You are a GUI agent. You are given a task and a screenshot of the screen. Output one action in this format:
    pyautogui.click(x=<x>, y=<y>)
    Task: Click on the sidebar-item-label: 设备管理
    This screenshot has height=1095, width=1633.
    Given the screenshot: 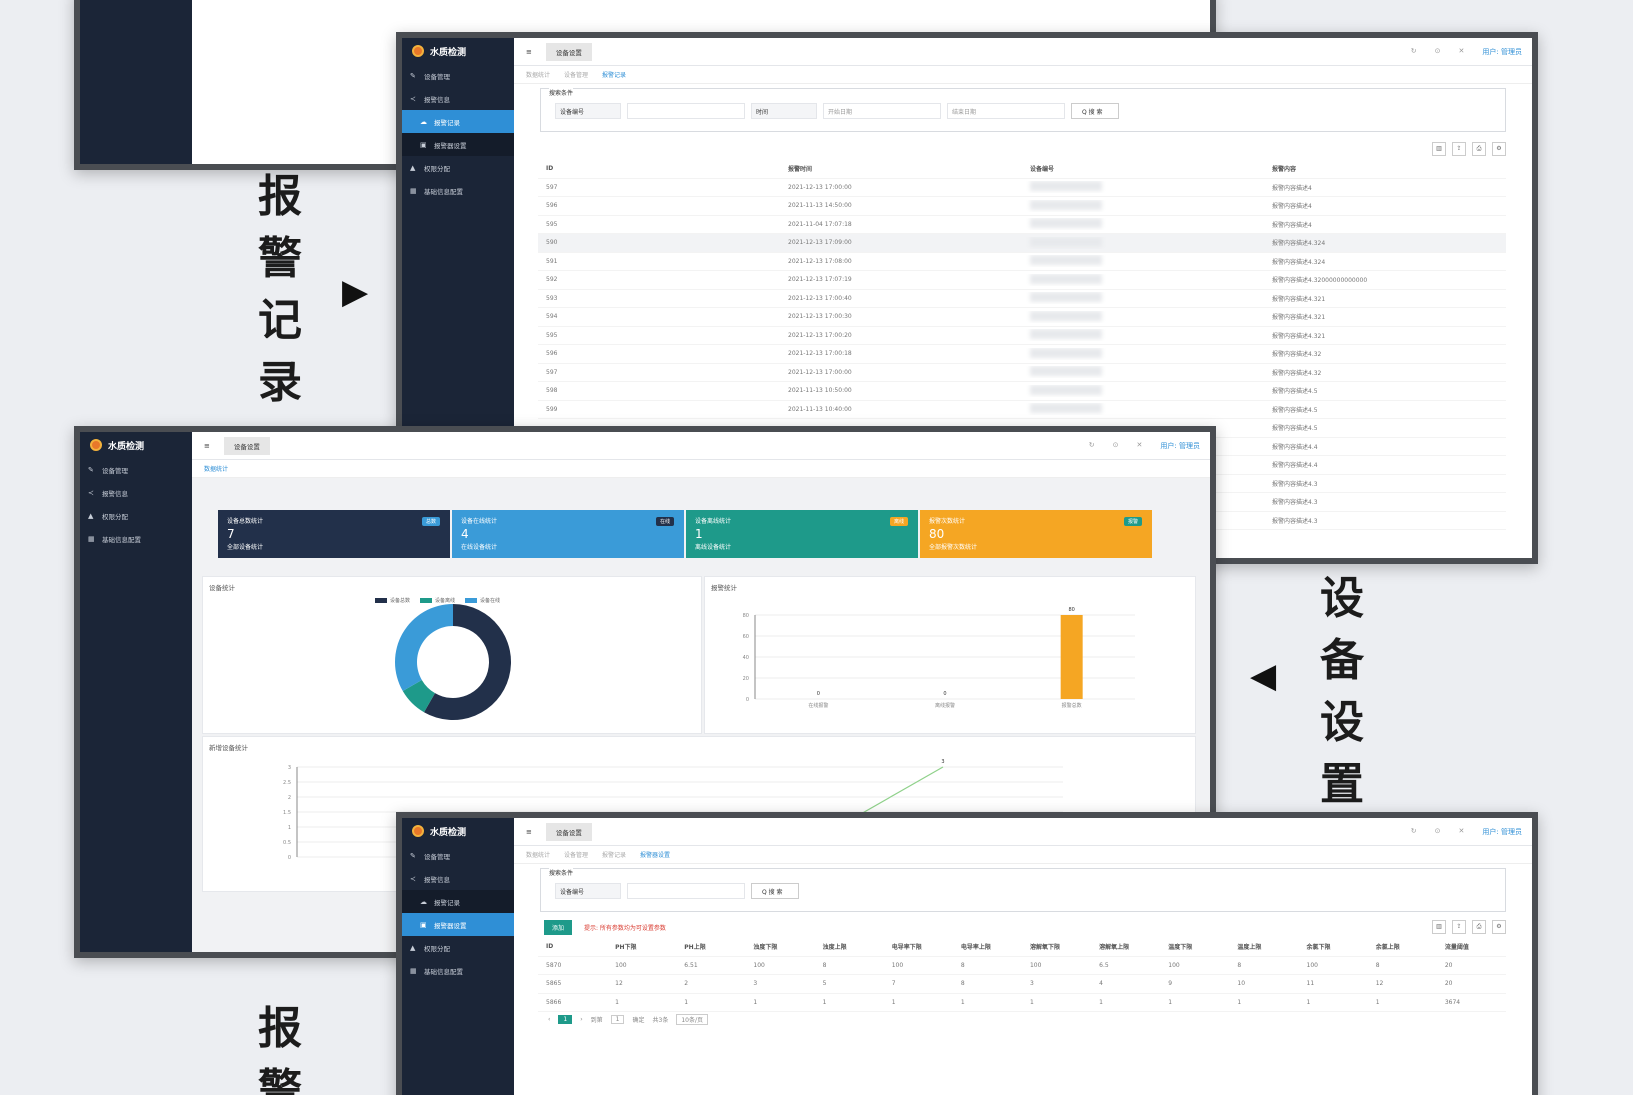 What is the action you would take?
    pyautogui.click(x=115, y=470)
    